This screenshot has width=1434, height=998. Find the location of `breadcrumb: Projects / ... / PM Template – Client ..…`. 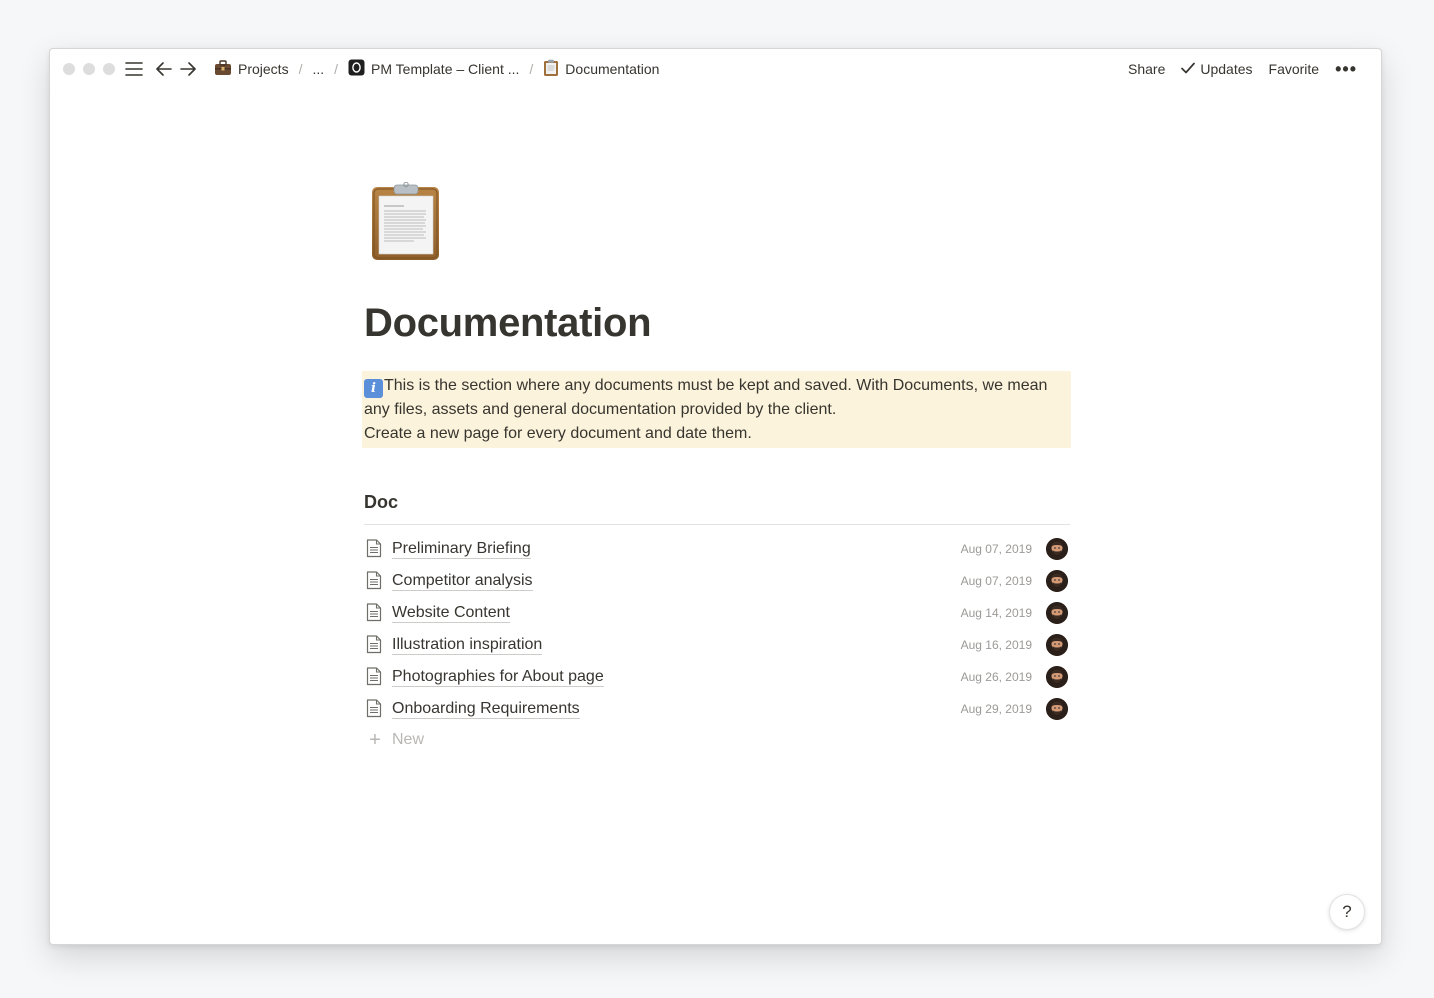

breadcrumb: Projects / ... / PM Template – Client ..… is located at coordinates (436, 69).